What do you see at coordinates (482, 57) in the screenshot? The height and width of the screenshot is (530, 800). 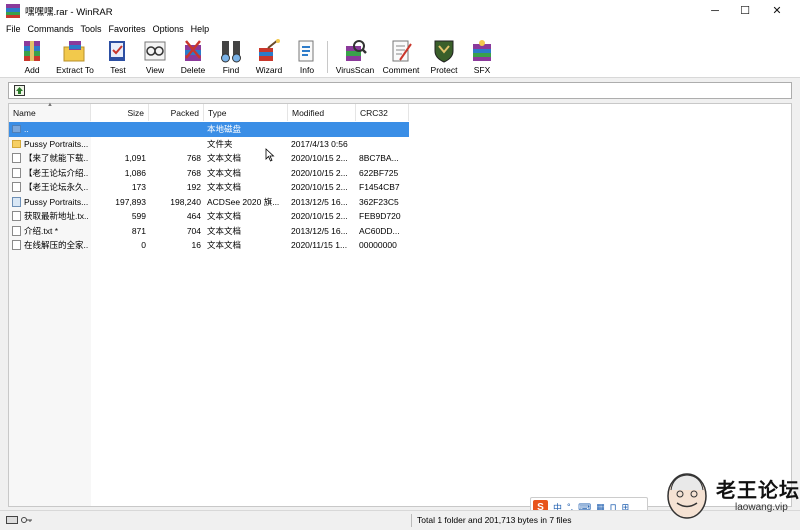 I see `sfx-button: SFX` at bounding box center [482, 57].